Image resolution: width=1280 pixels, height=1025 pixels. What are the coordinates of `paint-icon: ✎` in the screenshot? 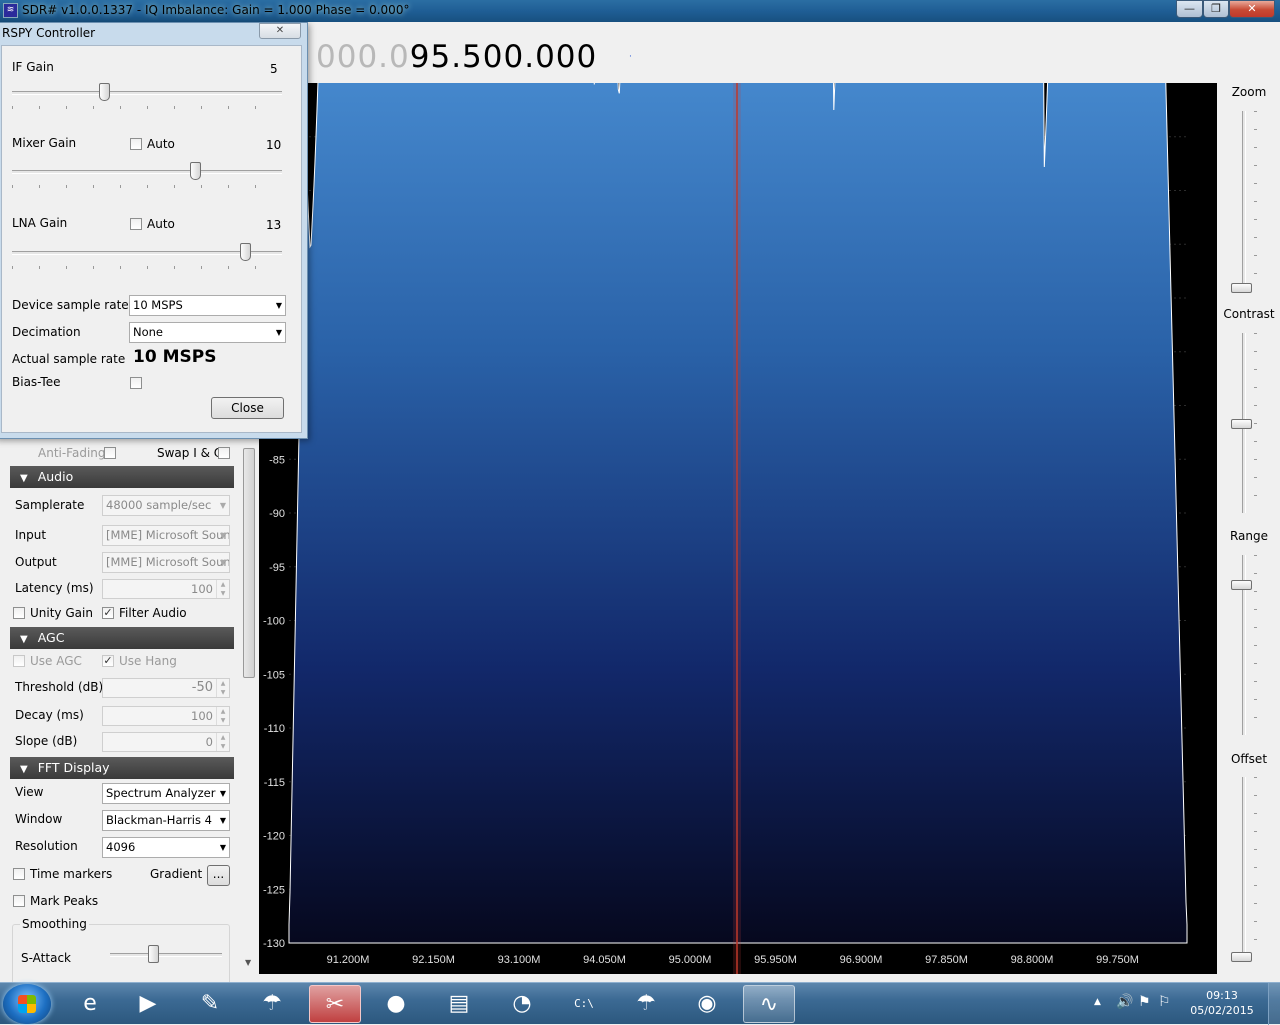 It's located at (210, 1004).